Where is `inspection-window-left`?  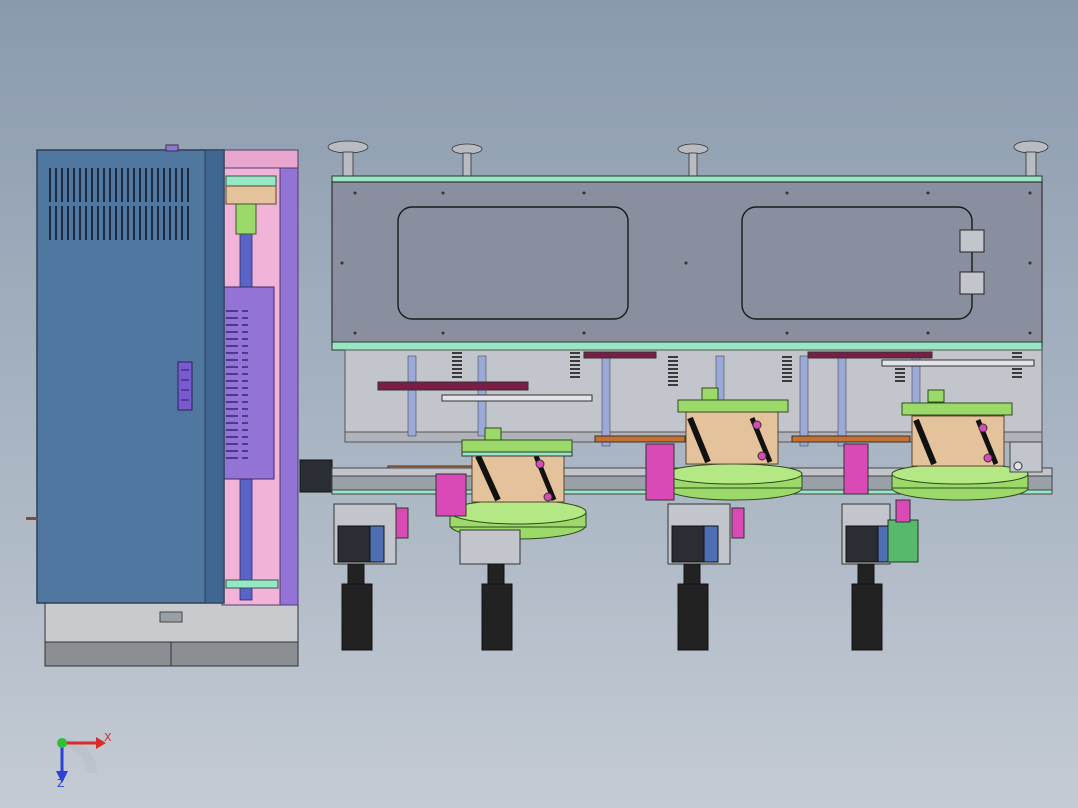
inspection-window-left is located at coordinates (513, 263).